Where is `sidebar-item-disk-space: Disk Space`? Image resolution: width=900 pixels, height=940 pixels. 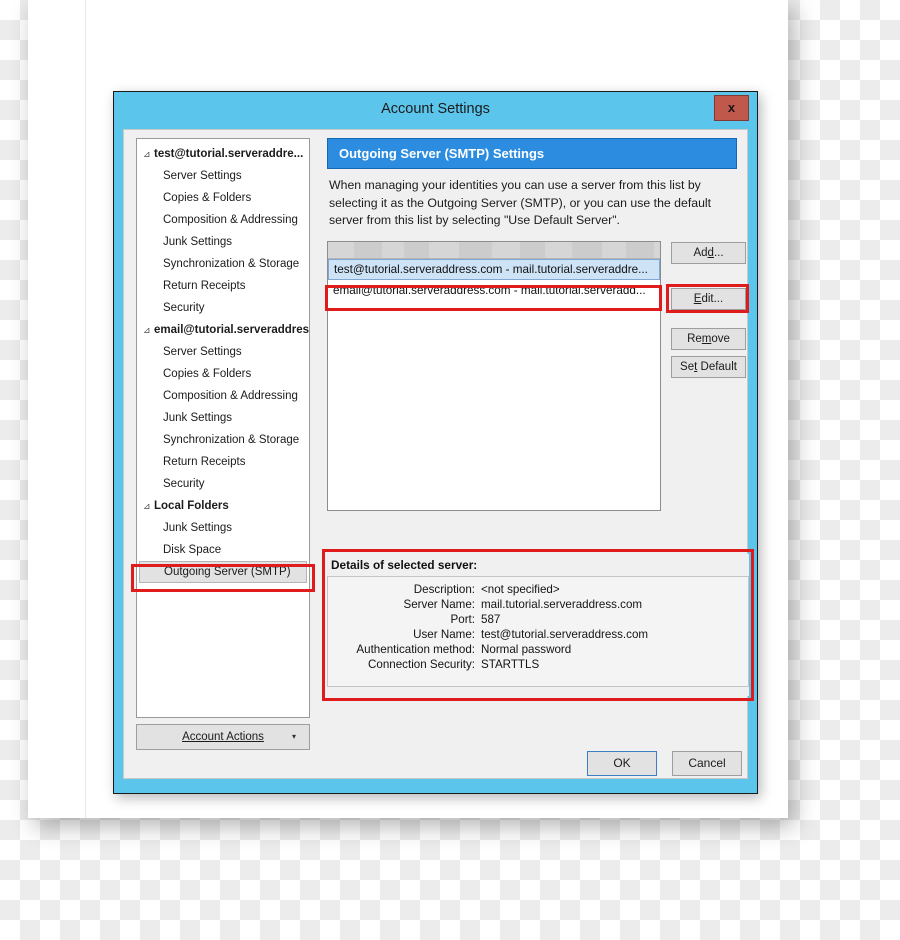
sidebar-item-disk-space: Disk Space is located at coordinates (223, 550).